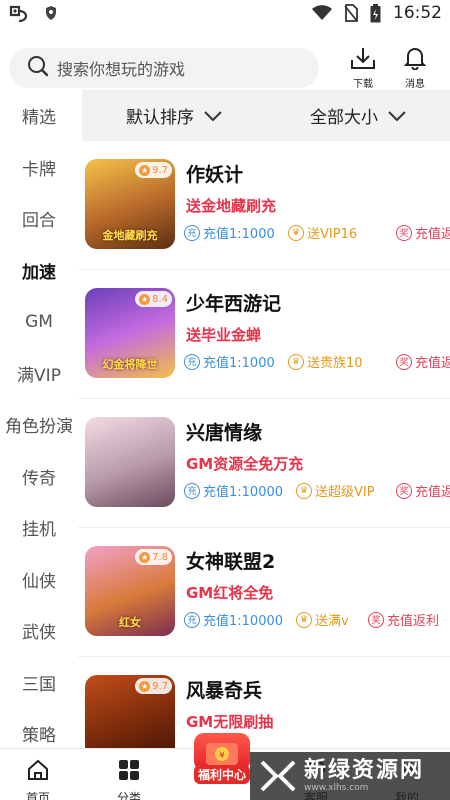 The width and height of the screenshot is (450, 800). I want to click on filter-bar: 默认排序 全部大小, so click(266, 115).